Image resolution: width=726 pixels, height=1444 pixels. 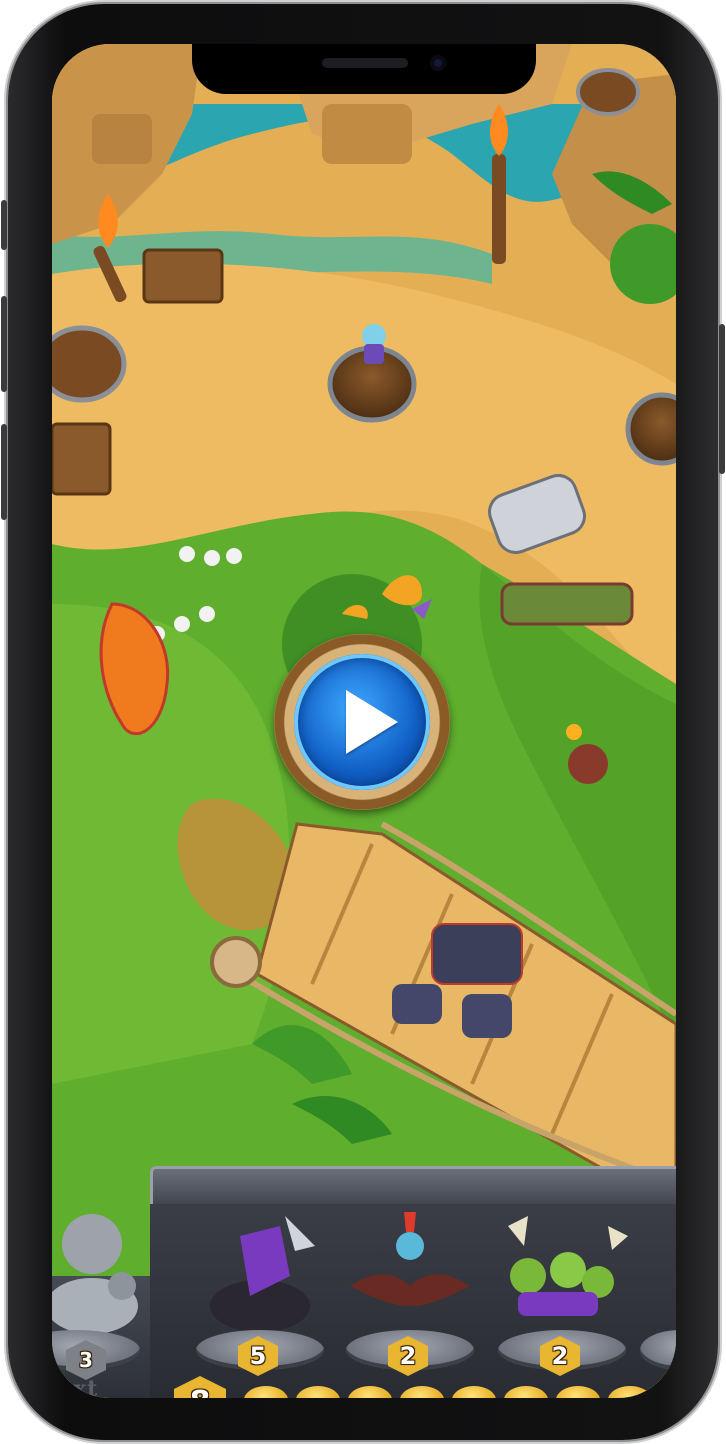 I want to click on bat-rider-figure, so click(x=410, y=1259).